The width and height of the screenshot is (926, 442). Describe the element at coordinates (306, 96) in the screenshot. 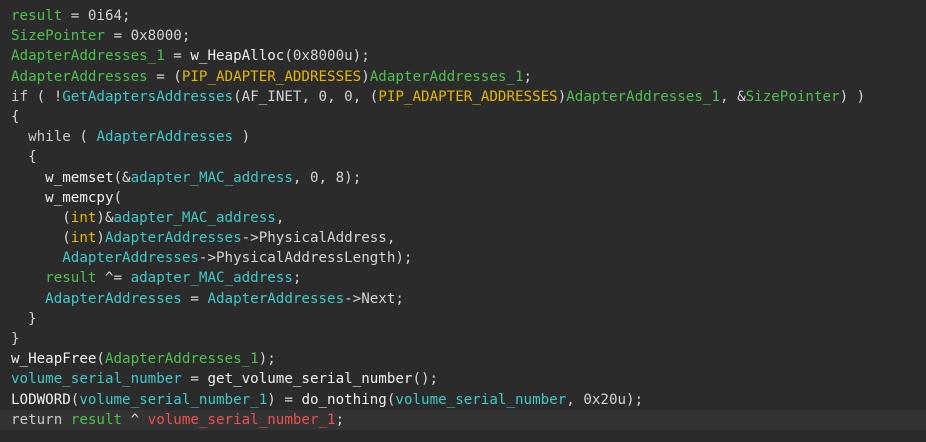

I see `code-token-default-text: (AF_INET, 0, 0, (` at that location.